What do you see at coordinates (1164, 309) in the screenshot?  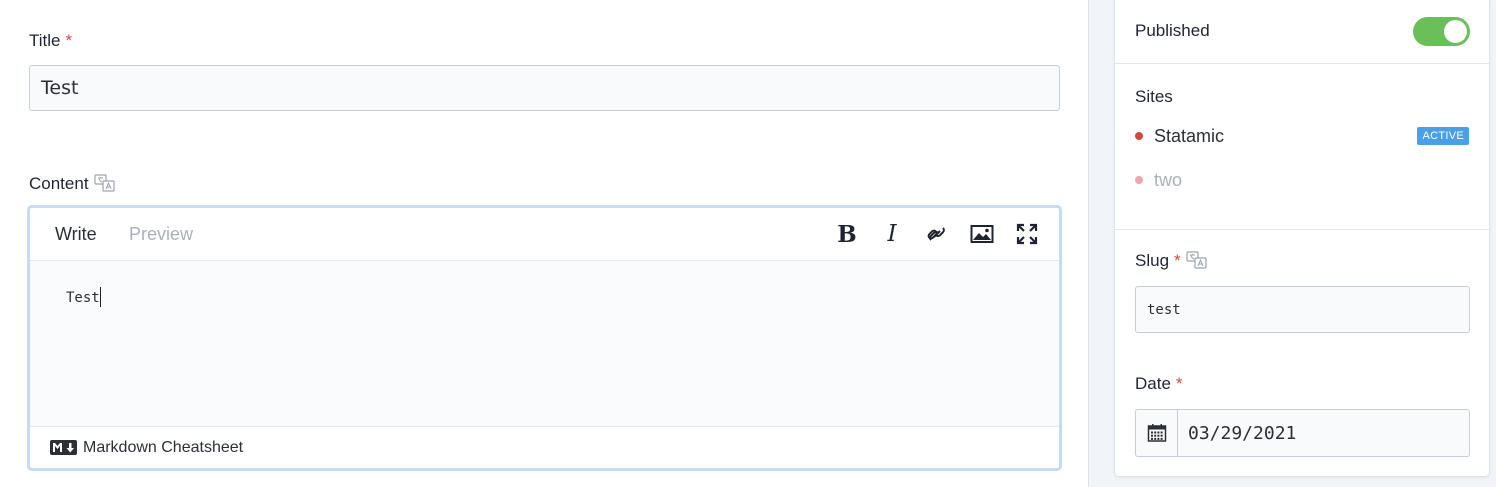 I see `slug-input-value: test` at bounding box center [1164, 309].